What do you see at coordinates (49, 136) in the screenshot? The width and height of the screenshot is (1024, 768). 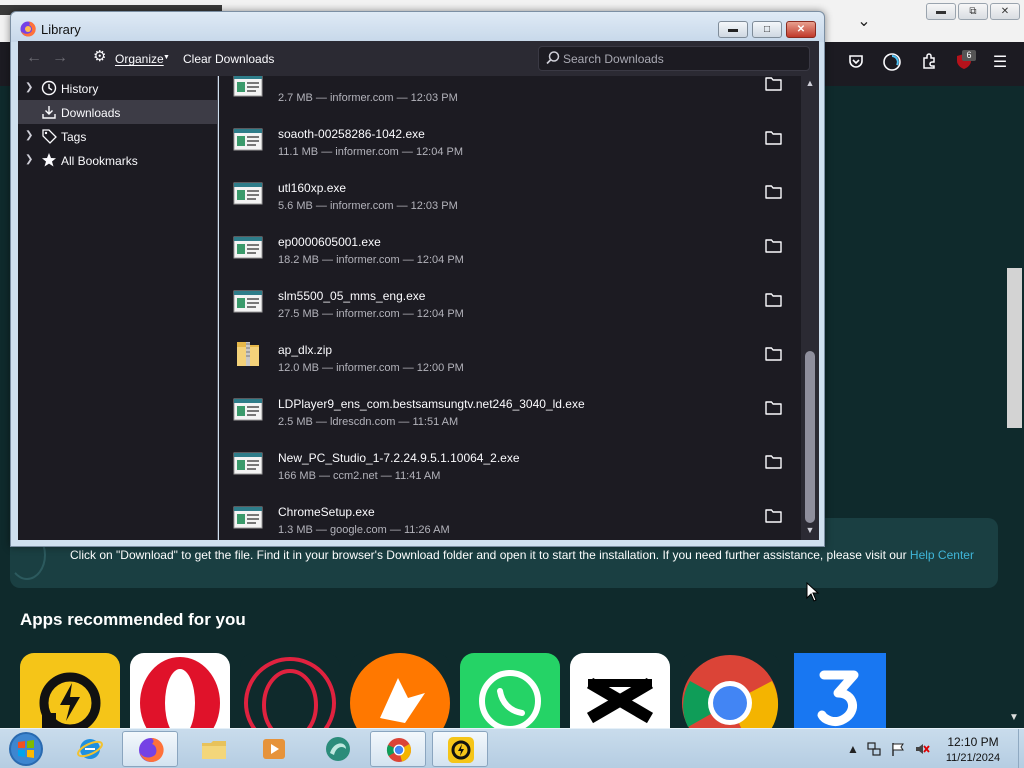 I see `tag-icon` at bounding box center [49, 136].